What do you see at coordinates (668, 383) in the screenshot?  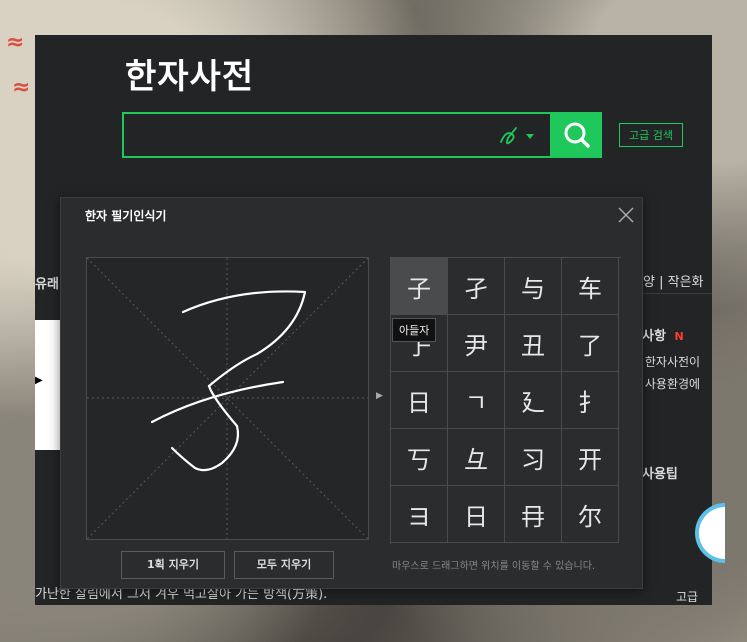 I see `notice-item: | 사용환경에` at bounding box center [668, 383].